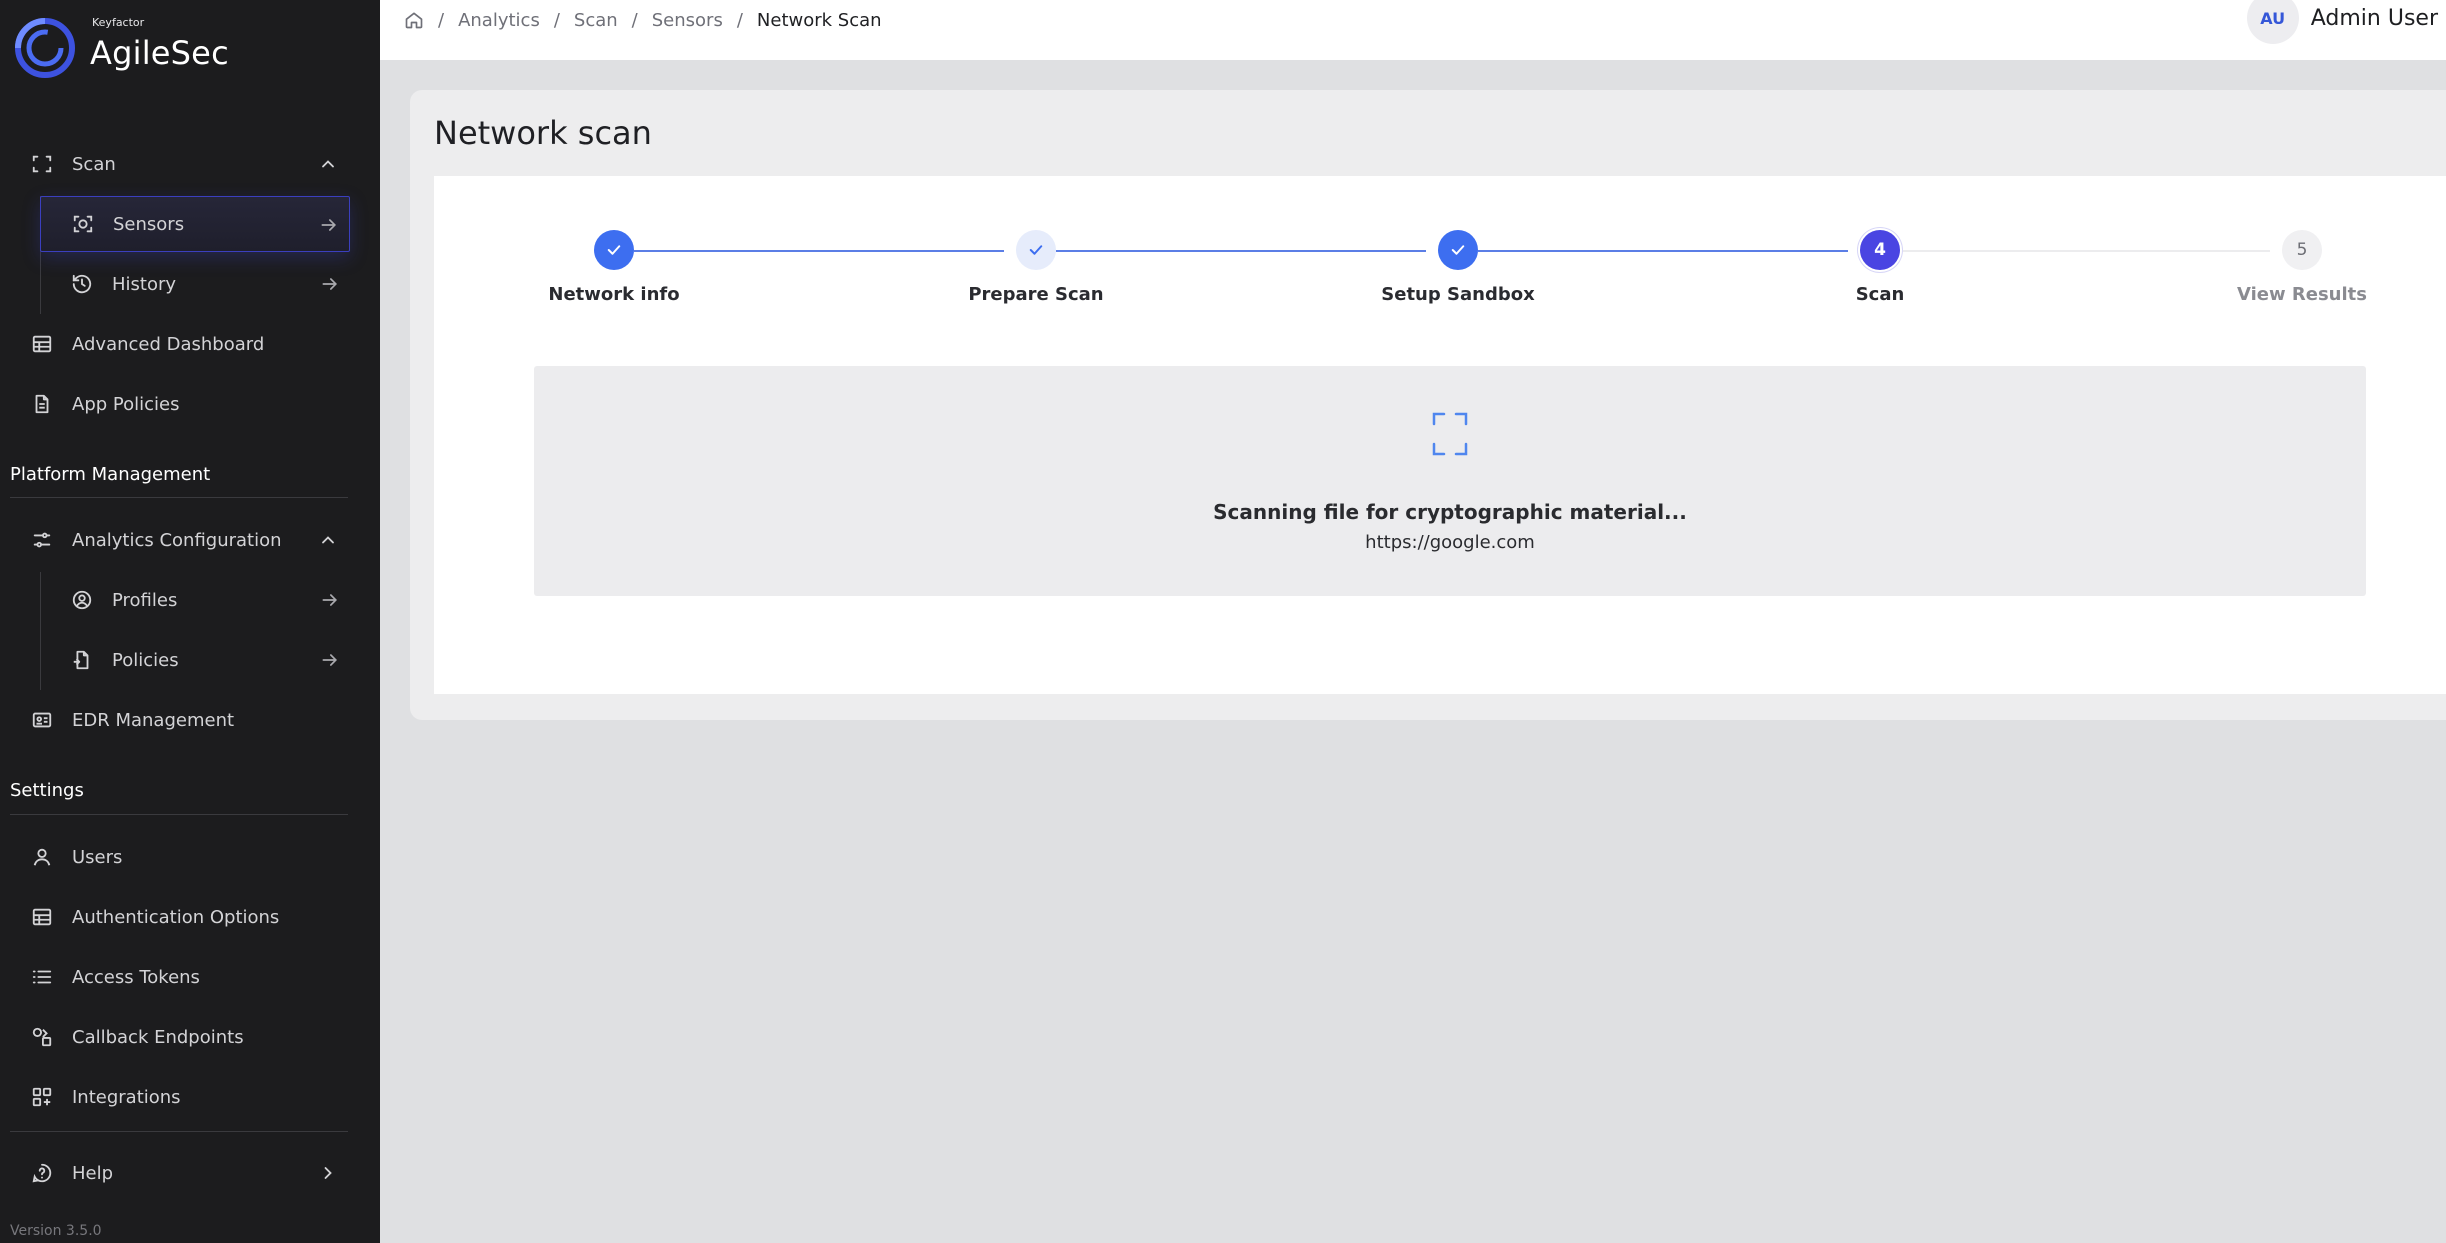 The width and height of the screenshot is (2446, 1243). What do you see at coordinates (195, 284) in the screenshot?
I see `sidebar-item-history: History` at bounding box center [195, 284].